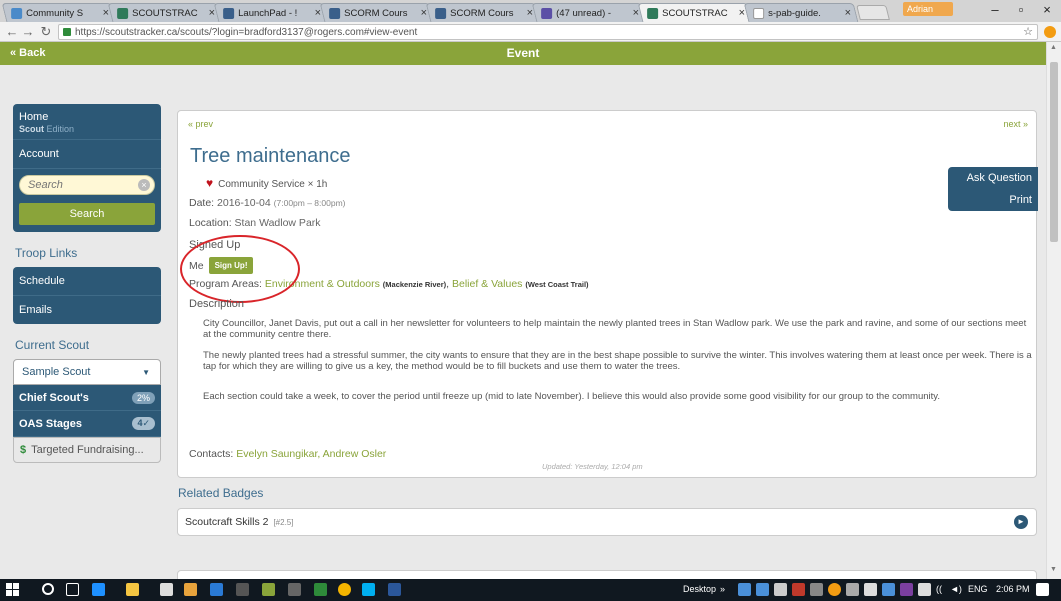  I want to click on page-scrollbar: ▲ ▼, so click(1053, 310).